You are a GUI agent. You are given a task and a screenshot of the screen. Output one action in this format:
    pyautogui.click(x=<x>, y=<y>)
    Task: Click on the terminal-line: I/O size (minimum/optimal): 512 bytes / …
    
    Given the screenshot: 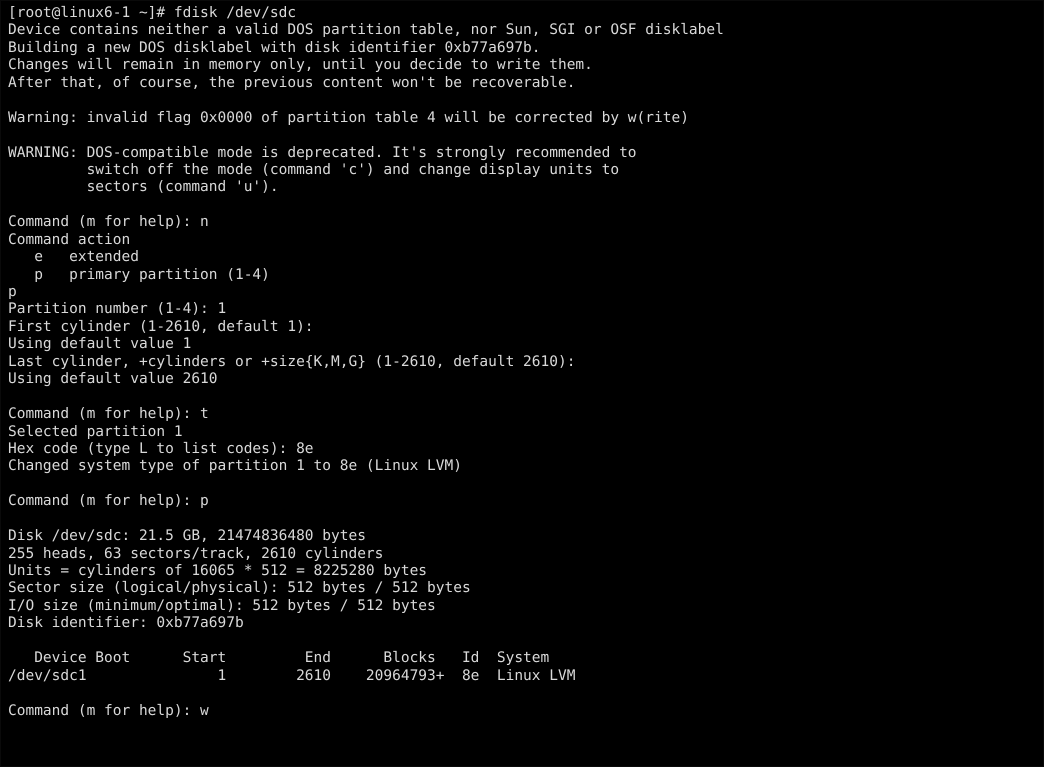 What is the action you would take?
    pyautogui.click(x=222, y=605)
    